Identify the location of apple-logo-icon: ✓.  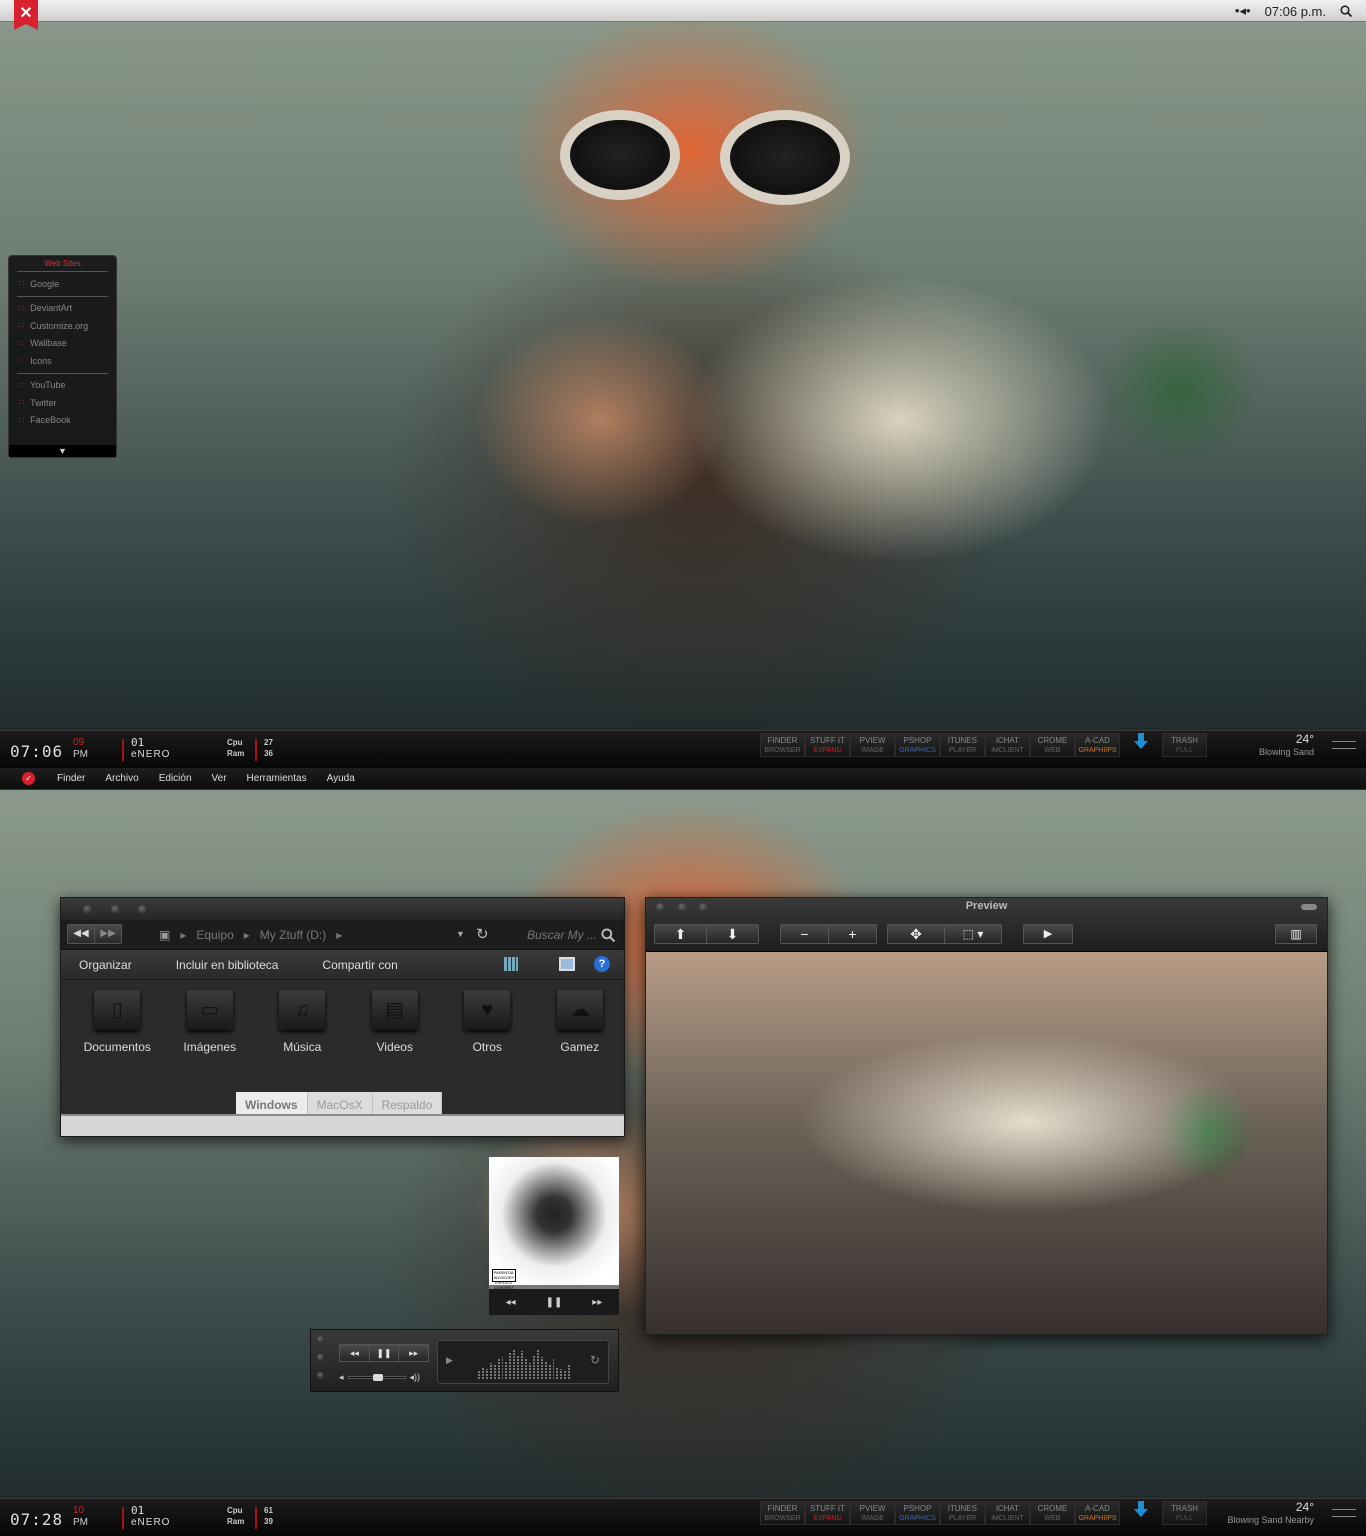
(28, 778).